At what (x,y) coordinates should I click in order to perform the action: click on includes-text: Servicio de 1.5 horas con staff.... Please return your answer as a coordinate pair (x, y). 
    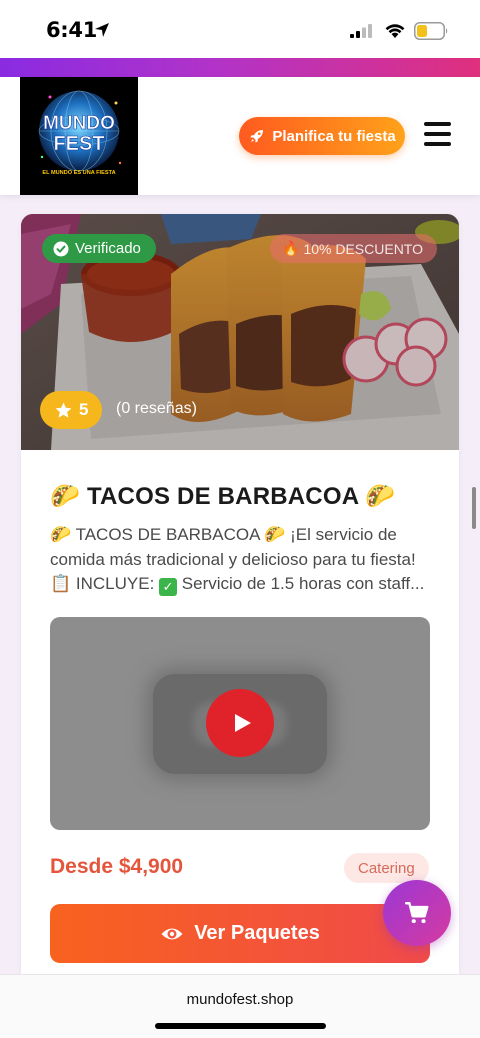
    Looking at the image, I should click on (303, 583).